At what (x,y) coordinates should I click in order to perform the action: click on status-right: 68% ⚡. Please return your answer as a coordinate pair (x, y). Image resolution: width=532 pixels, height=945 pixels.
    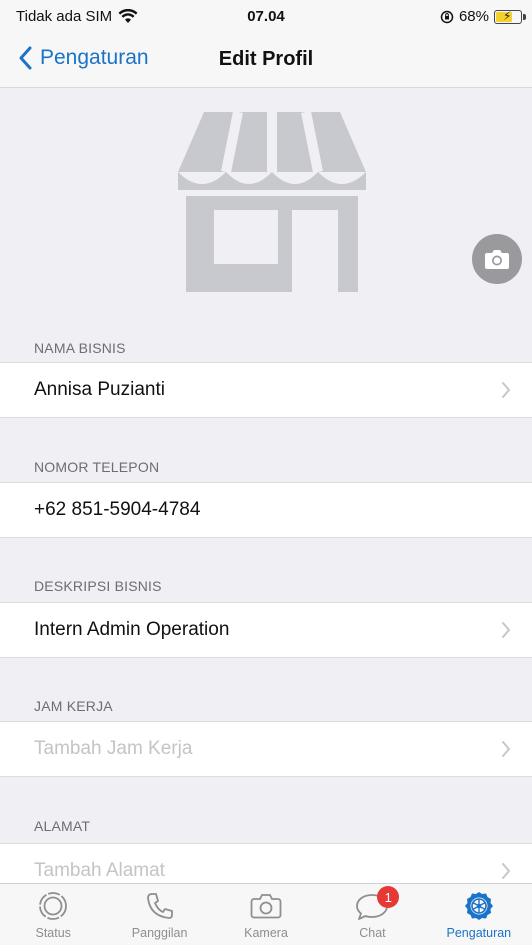
    Looking at the image, I should click on (483, 16).